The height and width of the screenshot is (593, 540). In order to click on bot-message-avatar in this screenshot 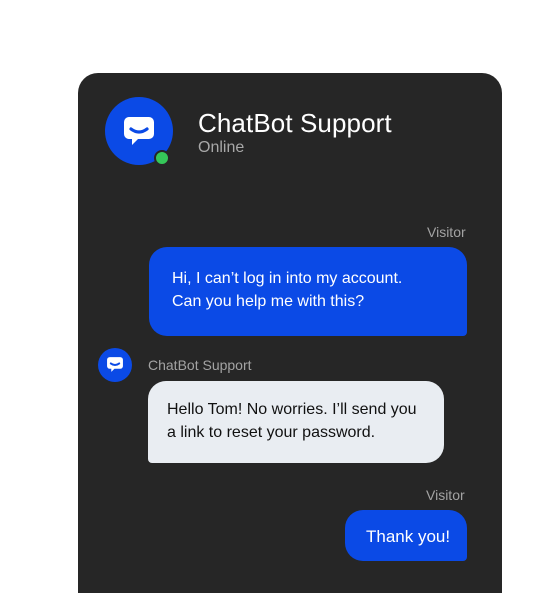, I will do `click(115, 365)`.